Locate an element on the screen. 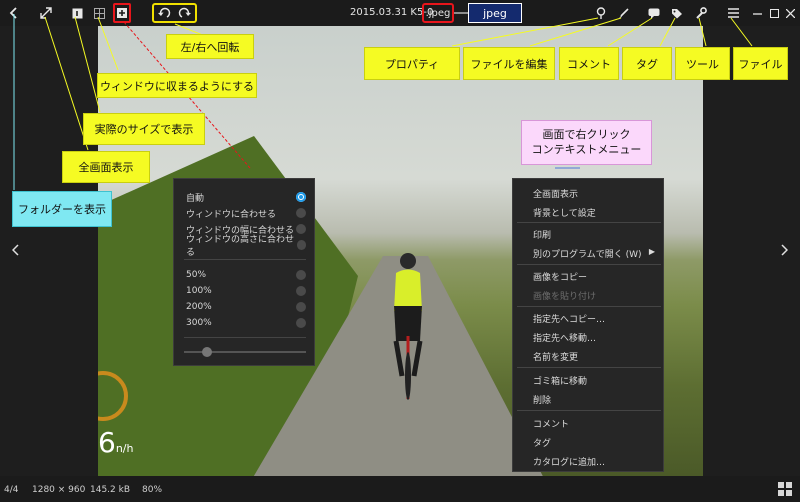 The image size is (800, 502). hamburger-menu-icon is located at coordinates (733, 13).